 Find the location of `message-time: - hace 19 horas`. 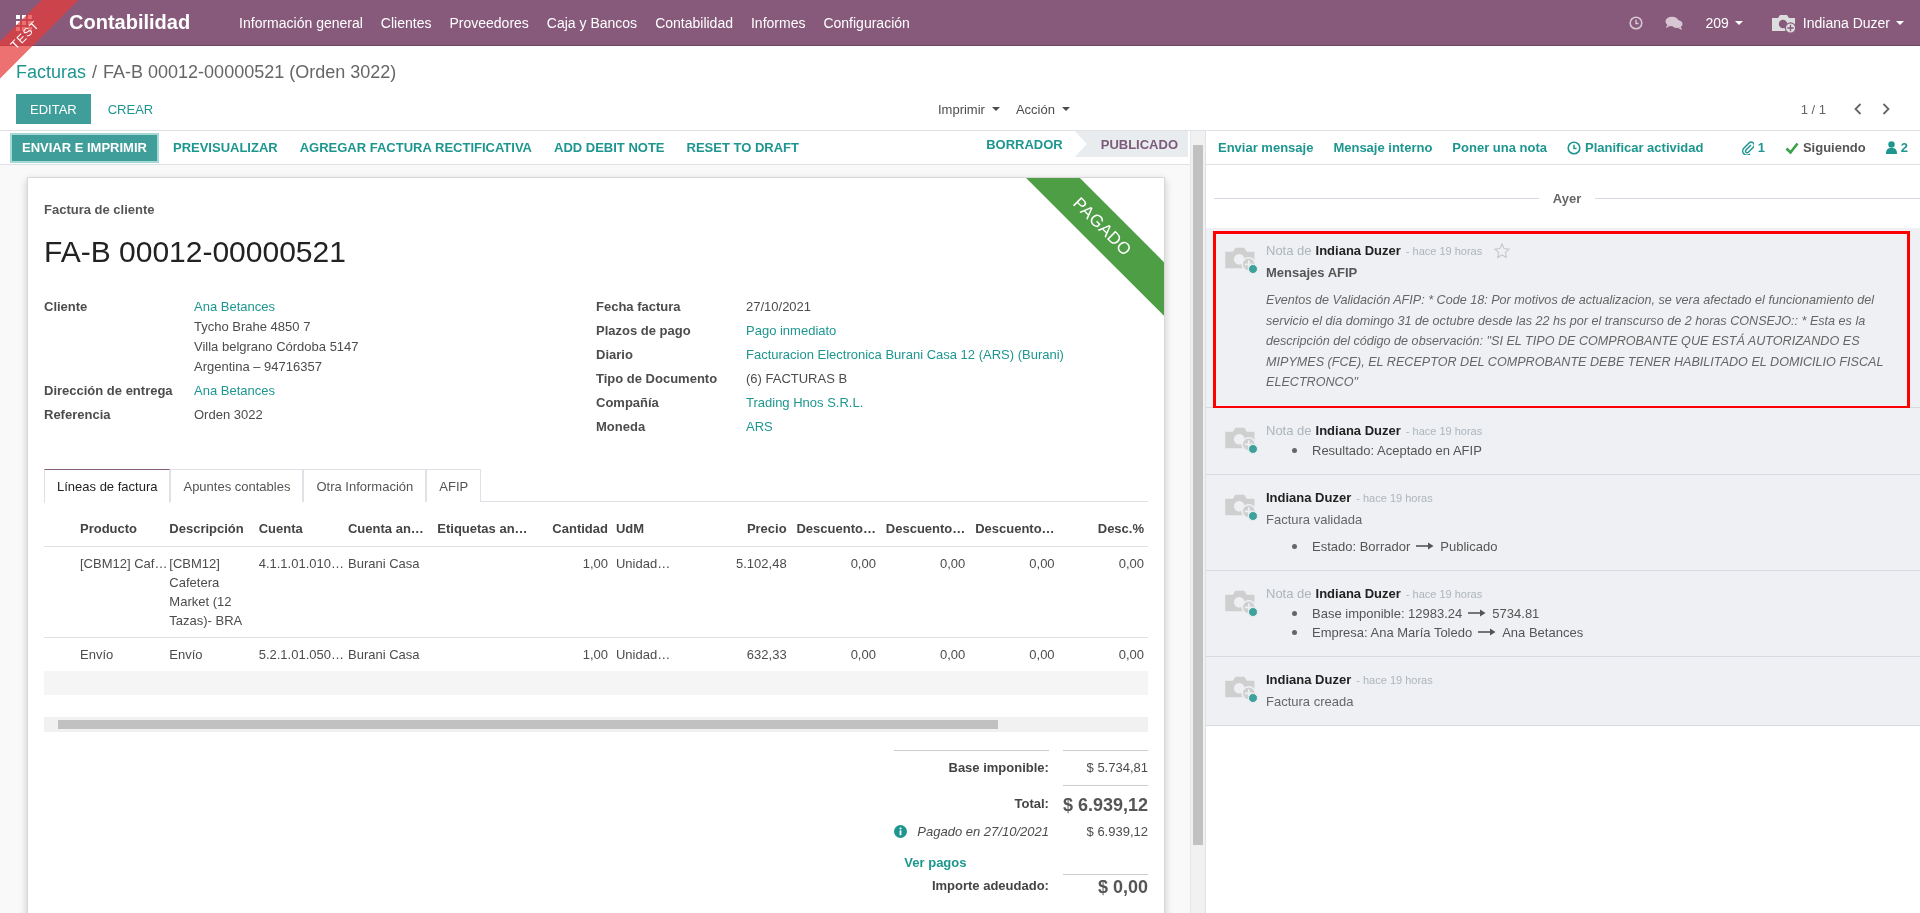

message-time: - hace 19 horas is located at coordinates (1444, 431).